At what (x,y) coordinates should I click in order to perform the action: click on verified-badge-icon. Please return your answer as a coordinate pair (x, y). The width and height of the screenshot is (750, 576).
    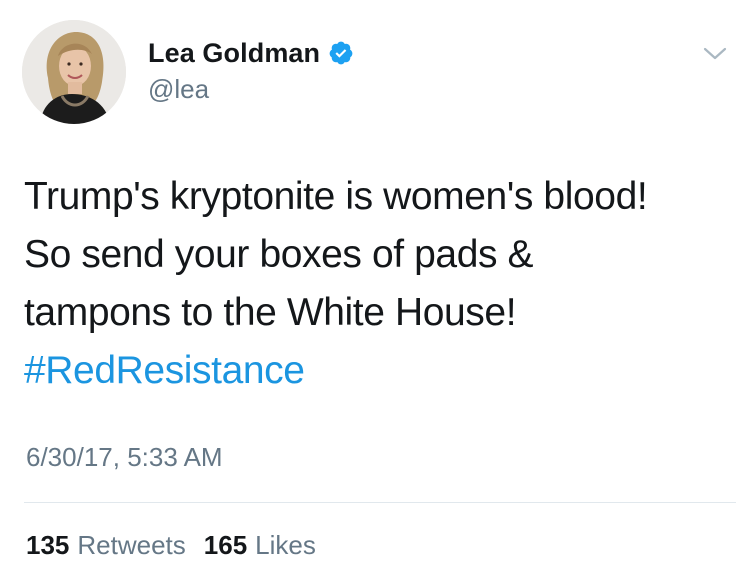
    Looking at the image, I should click on (341, 53).